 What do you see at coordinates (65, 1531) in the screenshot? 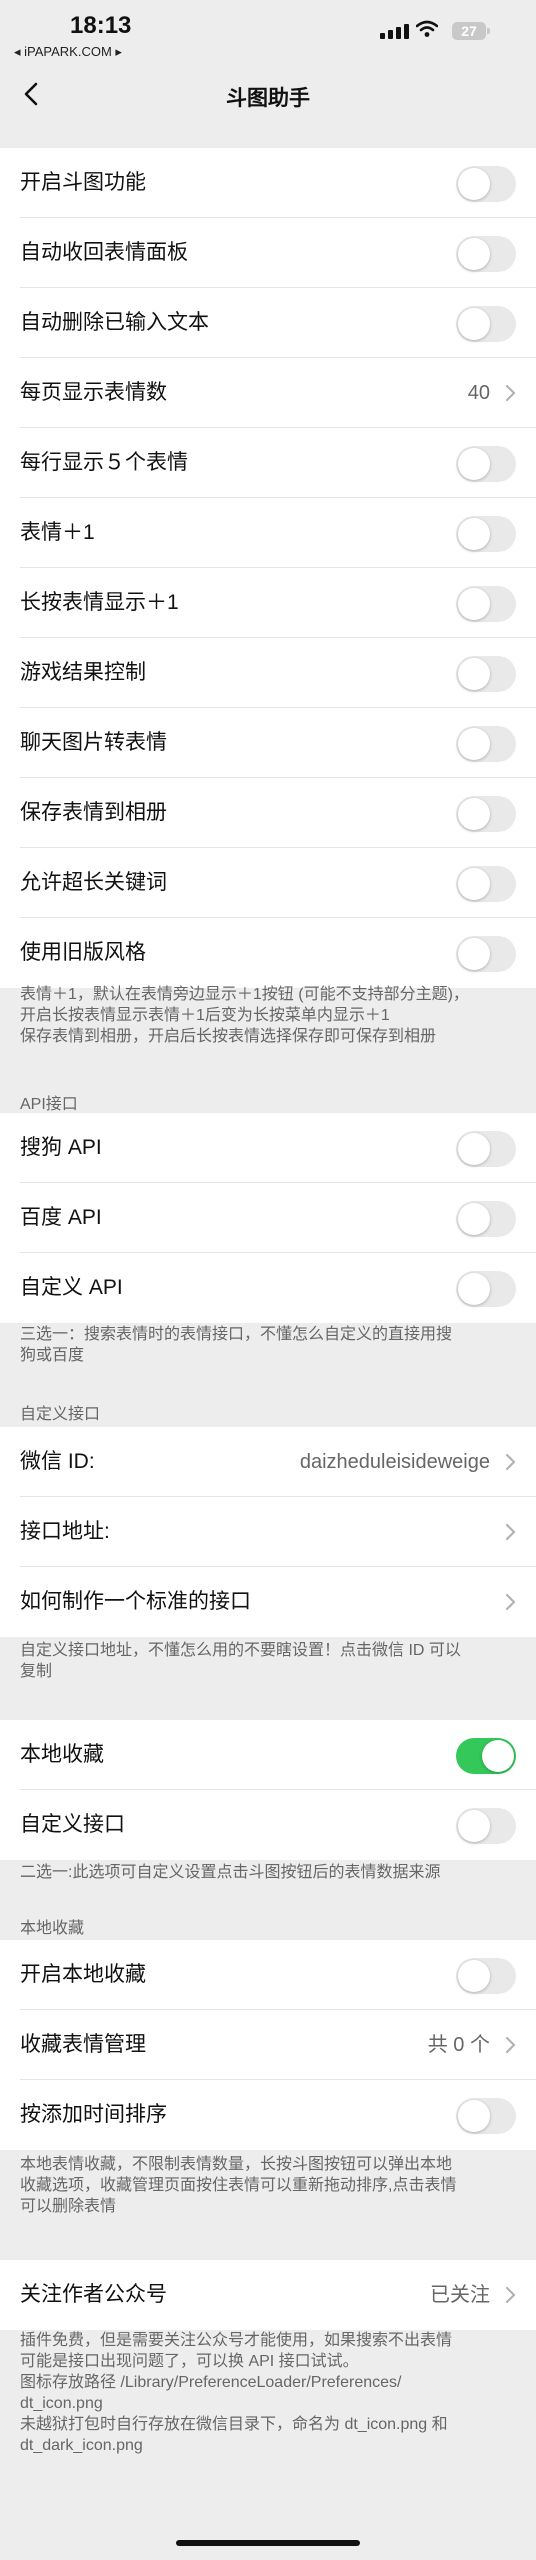
I see `row-label: 接口地址:` at bounding box center [65, 1531].